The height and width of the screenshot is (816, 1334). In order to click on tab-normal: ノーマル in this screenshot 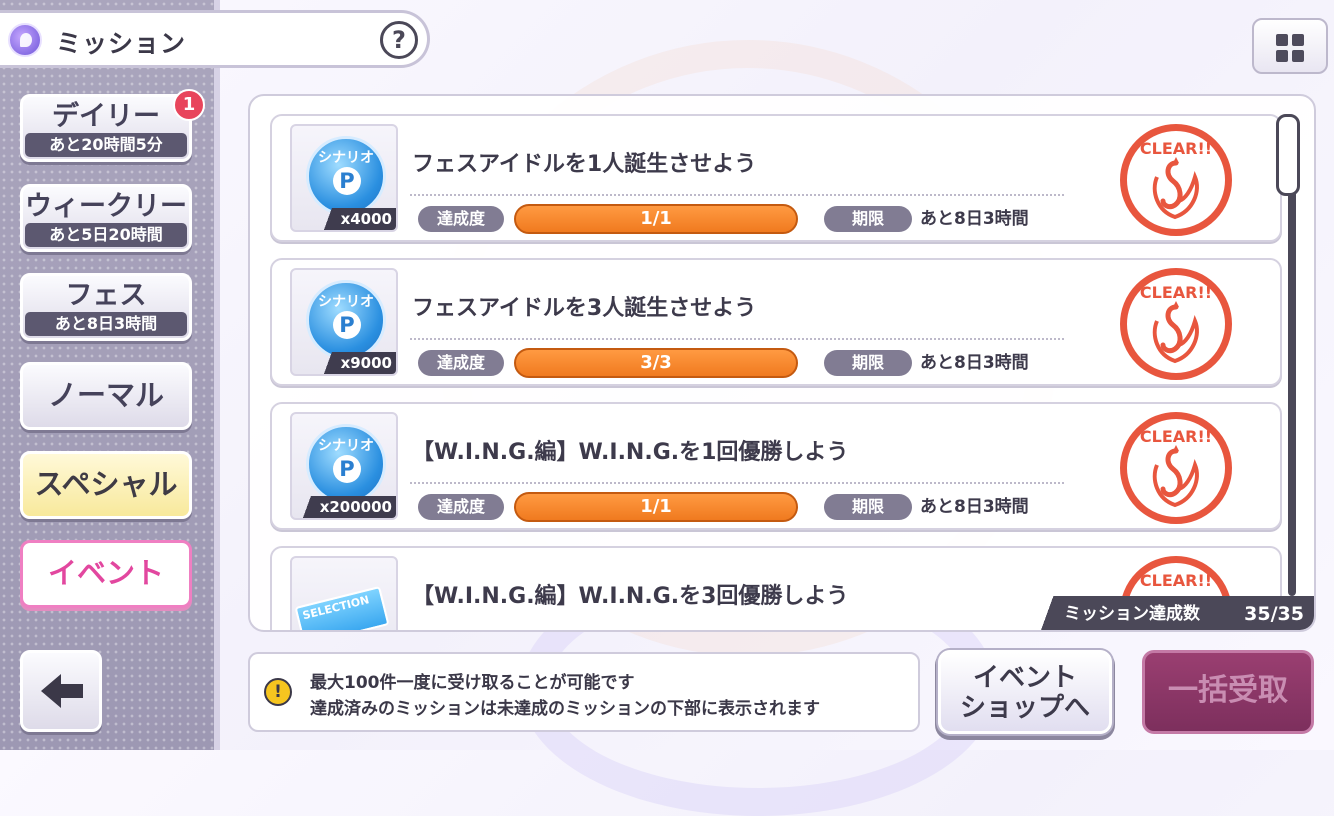, I will do `click(106, 396)`.